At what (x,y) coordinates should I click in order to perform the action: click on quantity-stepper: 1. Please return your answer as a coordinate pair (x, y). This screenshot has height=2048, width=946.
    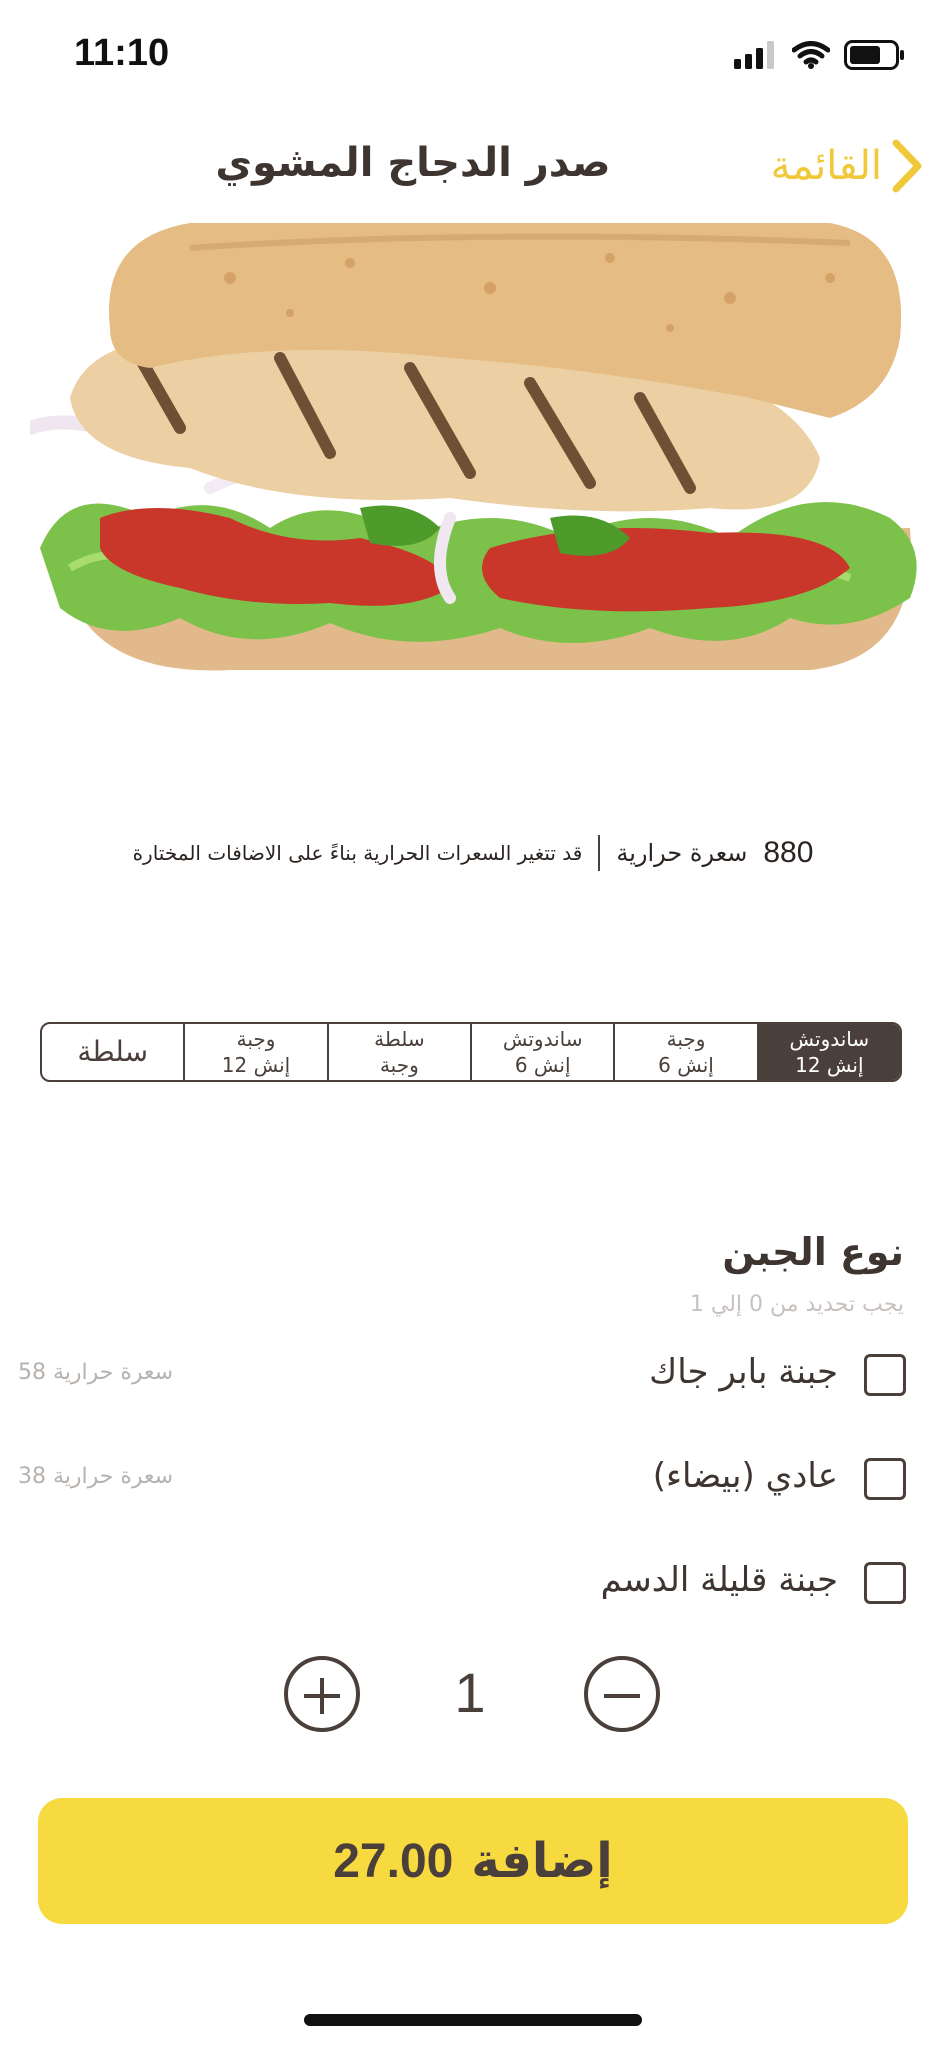
    Looking at the image, I should click on (473, 1696).